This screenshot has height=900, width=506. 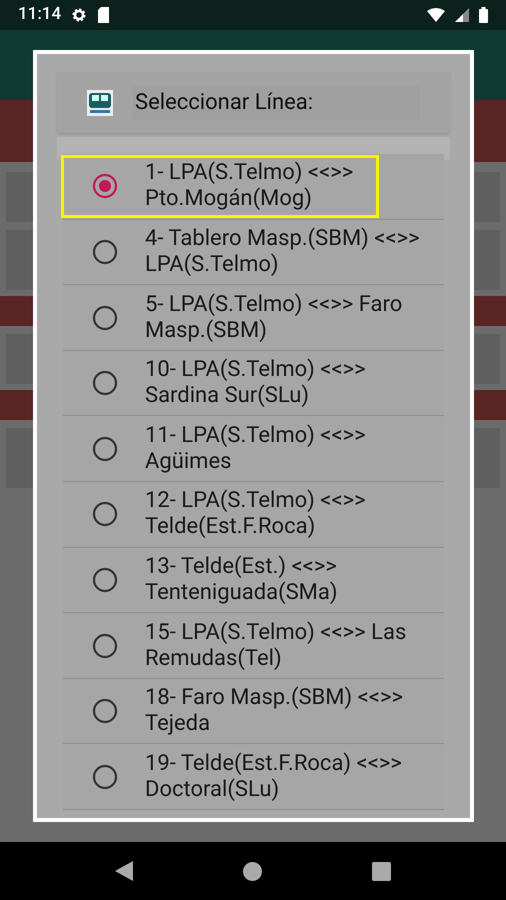 I want to click on option-label: 11- LPA(S.Telmo) <<>> Agüimes, so click(x=256, y=448).